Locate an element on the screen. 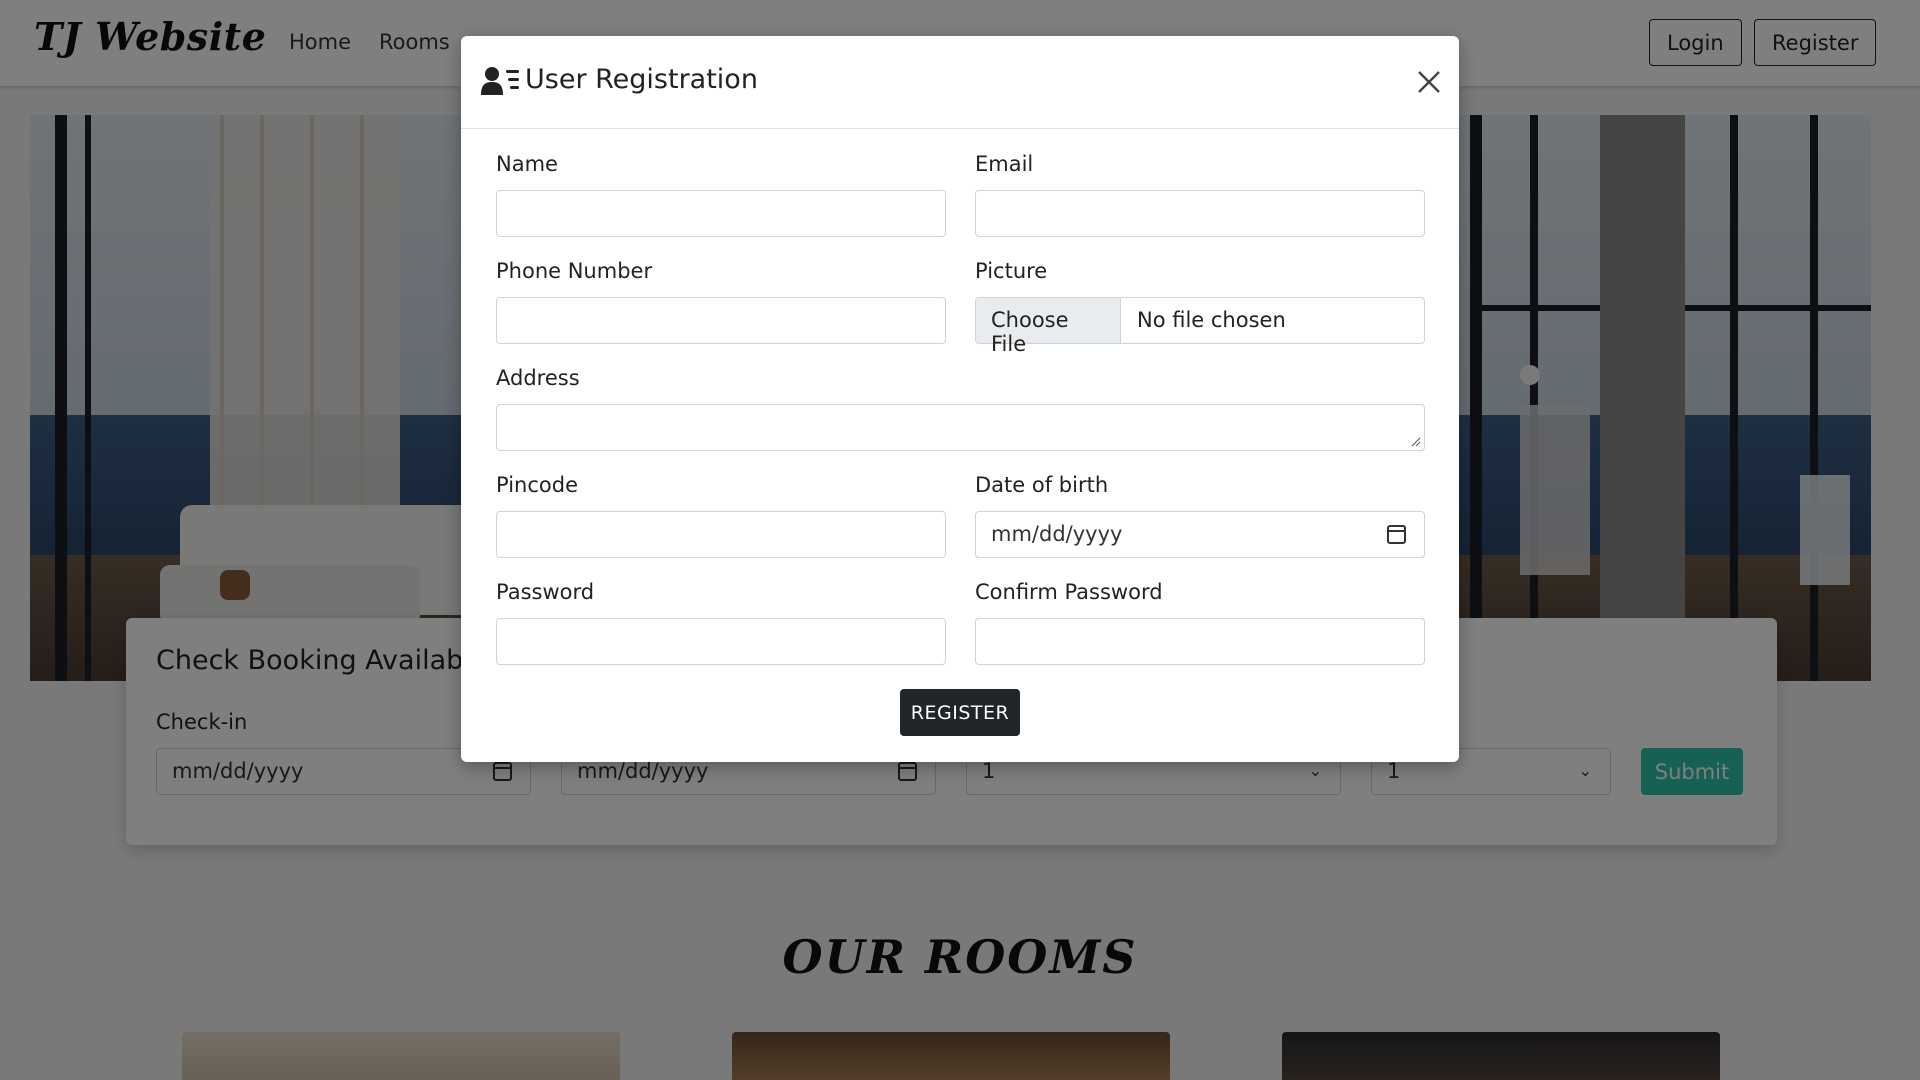  close-icon is located at coordinates (1429, 82).